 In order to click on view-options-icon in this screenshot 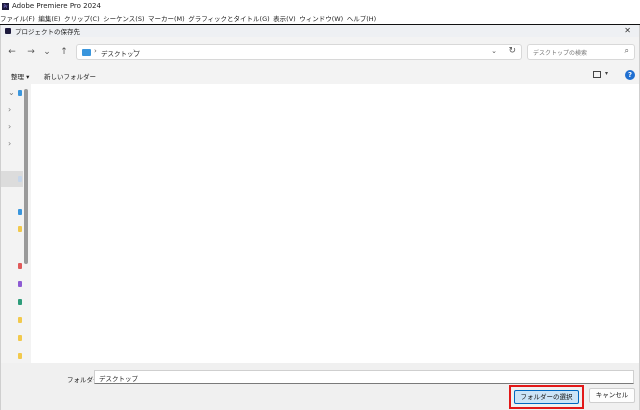, I will do `click(597, 74)`.